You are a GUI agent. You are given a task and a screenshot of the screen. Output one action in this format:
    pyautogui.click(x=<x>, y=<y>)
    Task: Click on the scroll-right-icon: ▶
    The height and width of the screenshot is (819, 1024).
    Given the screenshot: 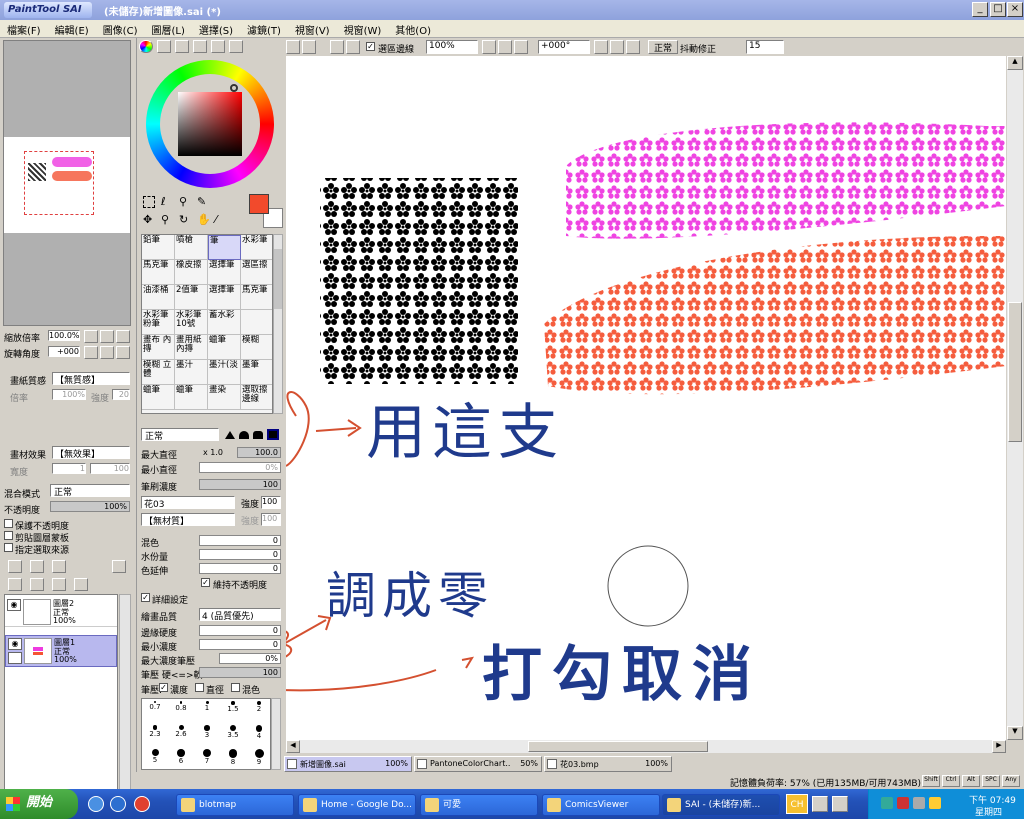 What is the action you would take?
    pyautogui.click(x=999, y=746)
    